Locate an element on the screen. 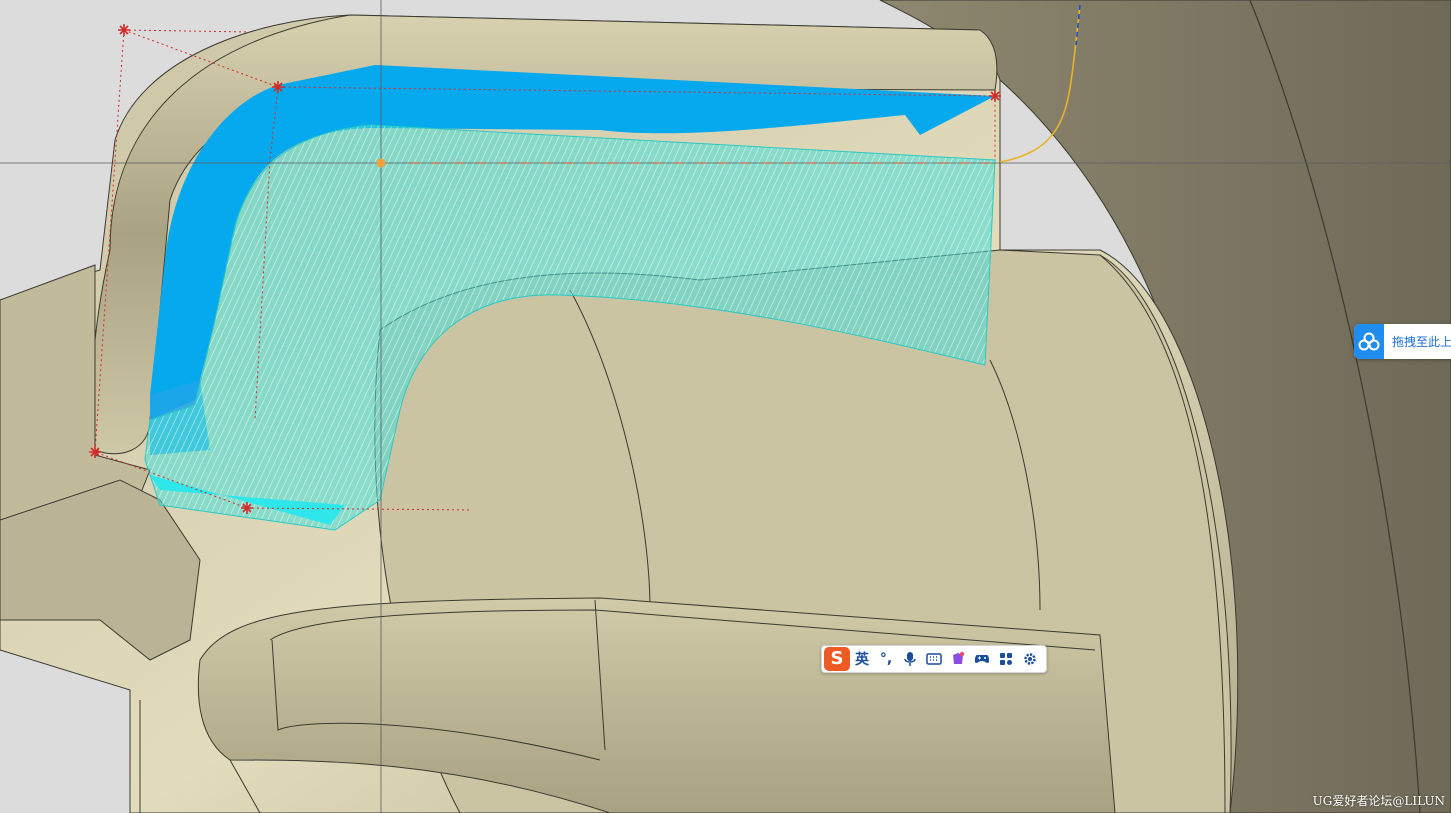  microphone-icon is located at coordinates (910, 659).